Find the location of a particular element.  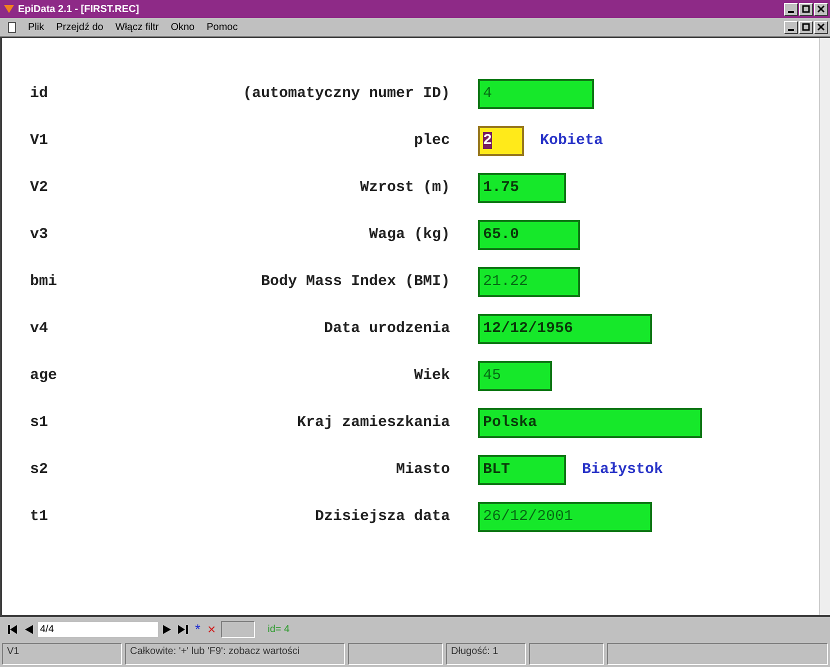

input-field: 12/12/1956 is located at coordinates (565, 329).